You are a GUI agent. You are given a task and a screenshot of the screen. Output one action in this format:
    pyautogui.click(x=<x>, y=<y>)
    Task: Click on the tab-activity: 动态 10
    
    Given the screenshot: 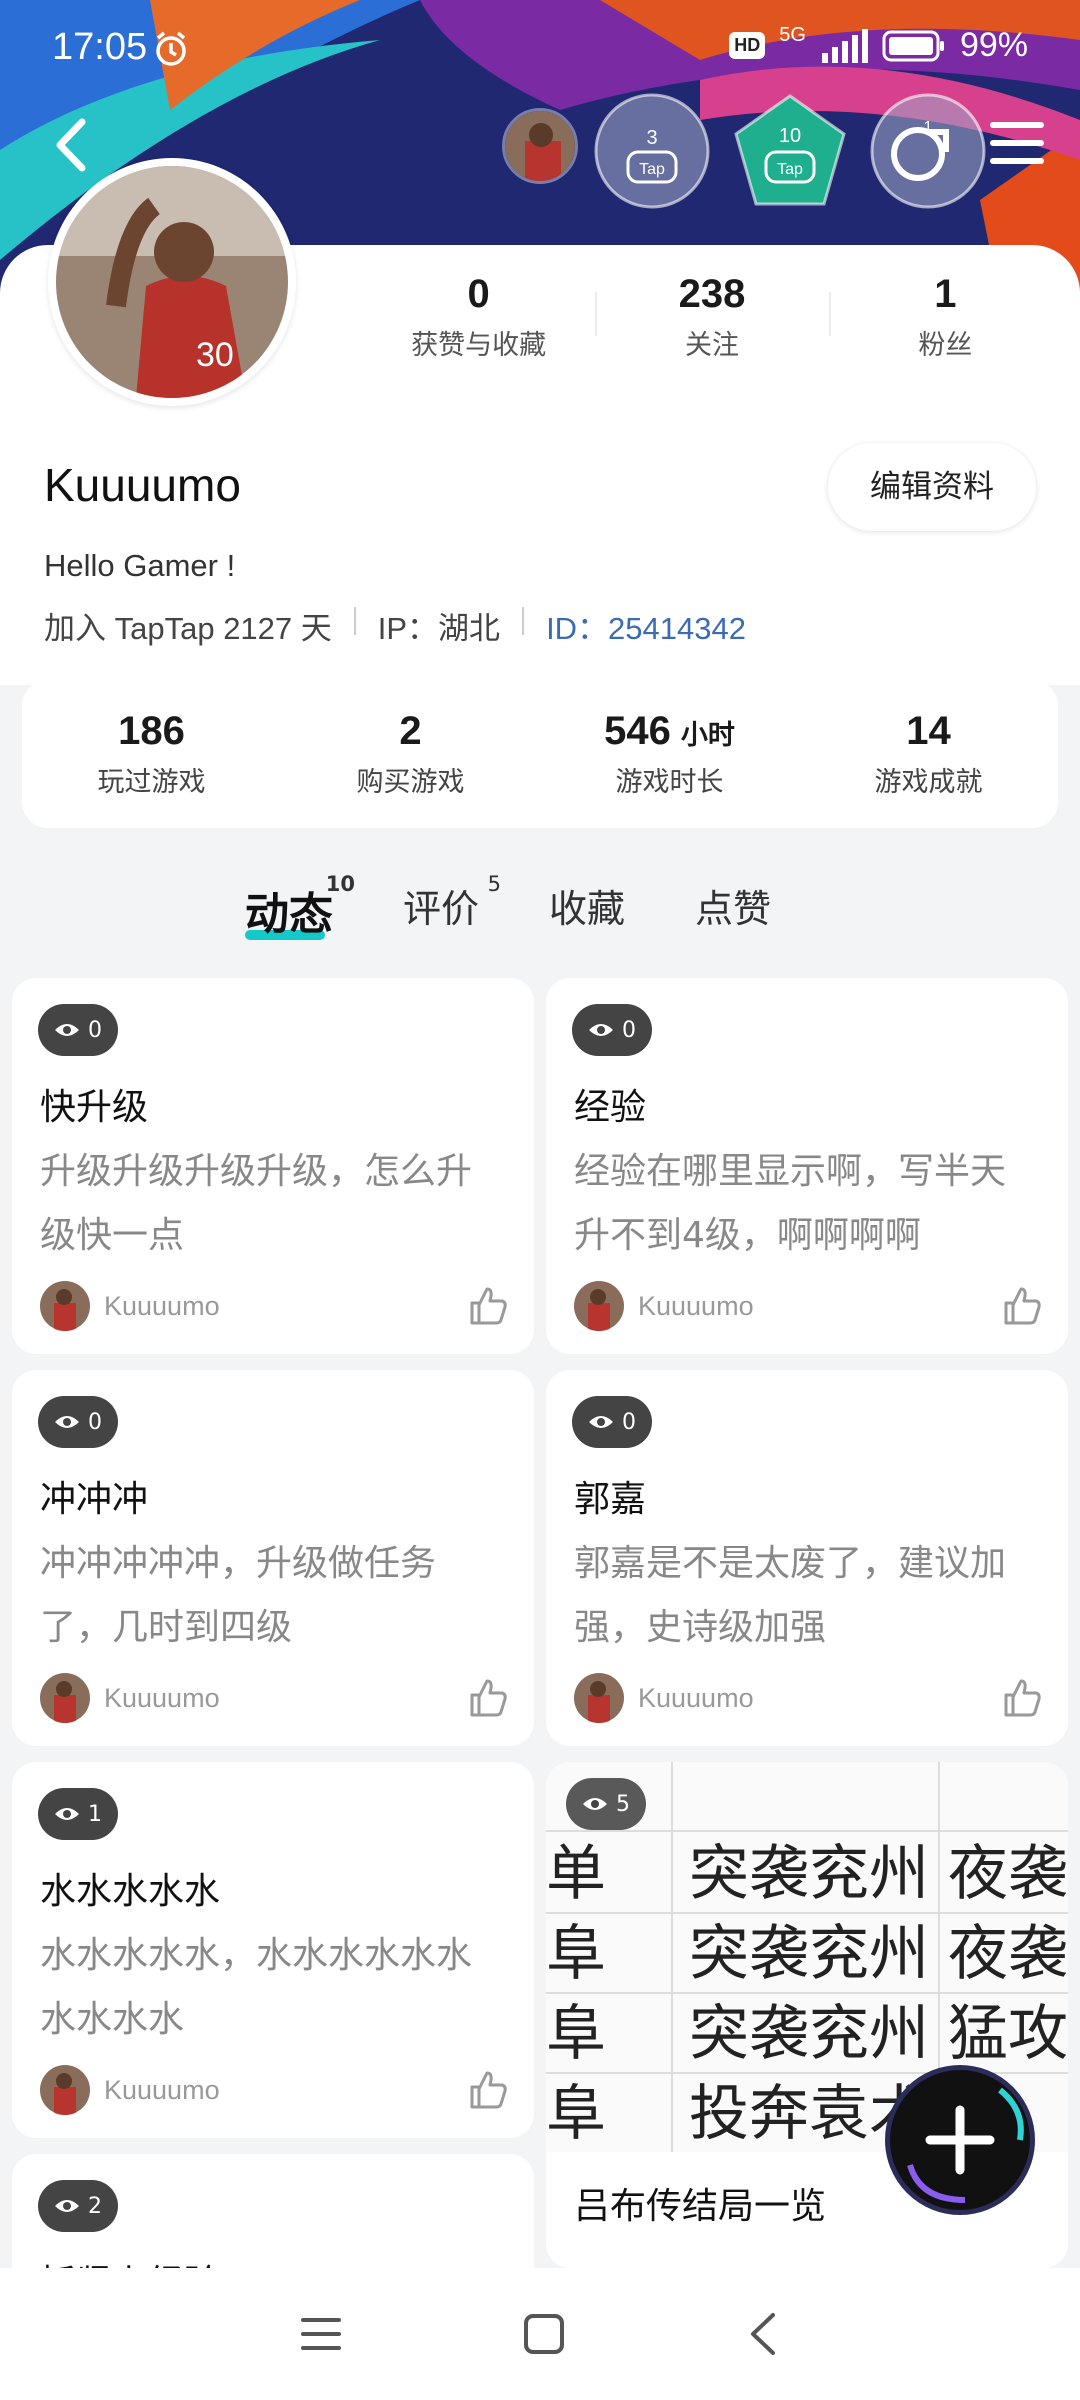 What is the action you would take?
    pyautogui.click(x=300, y=907)
    